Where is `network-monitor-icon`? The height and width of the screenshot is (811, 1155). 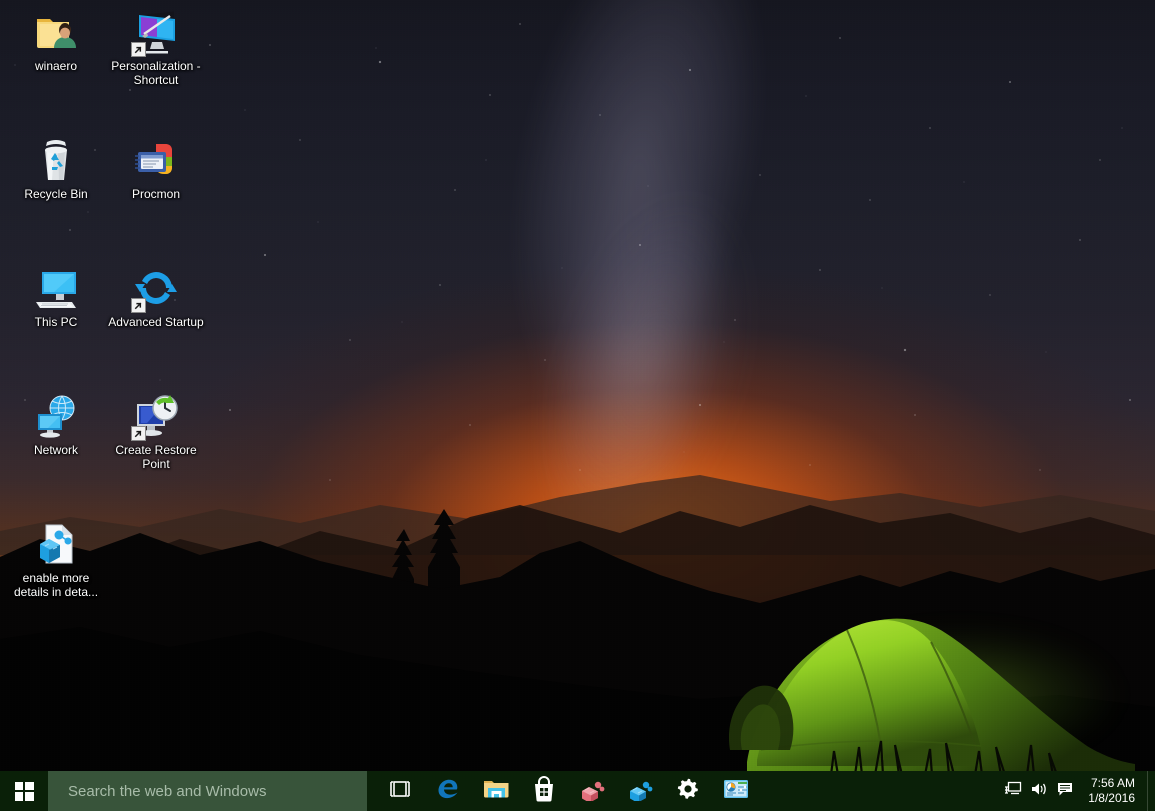 network-monitor-icon is located at coordinates (1013, 791).